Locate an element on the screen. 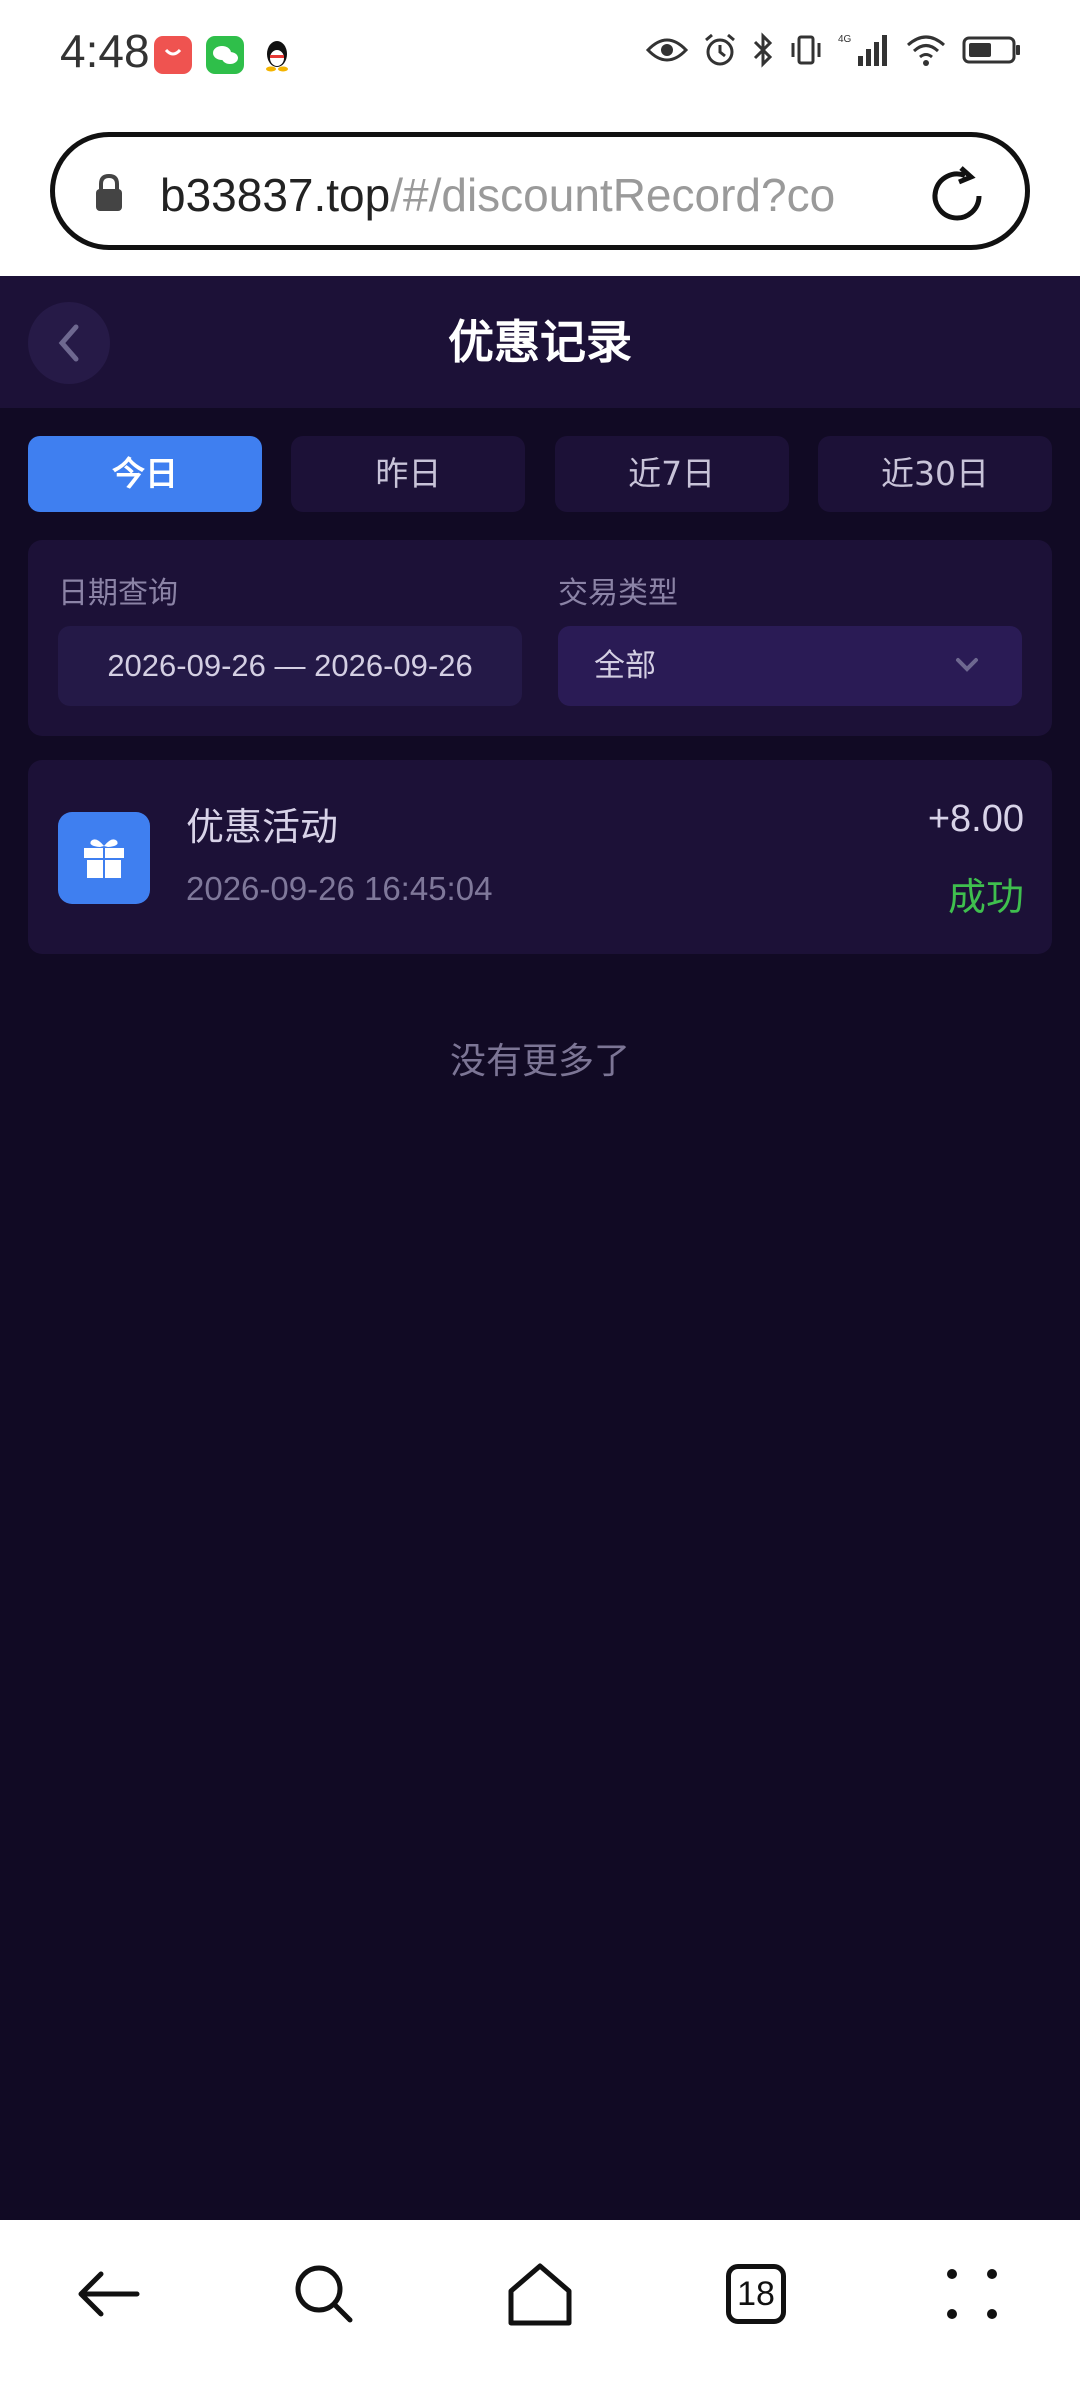  tabs-button: 18 is located at coordinates (756, 2294).